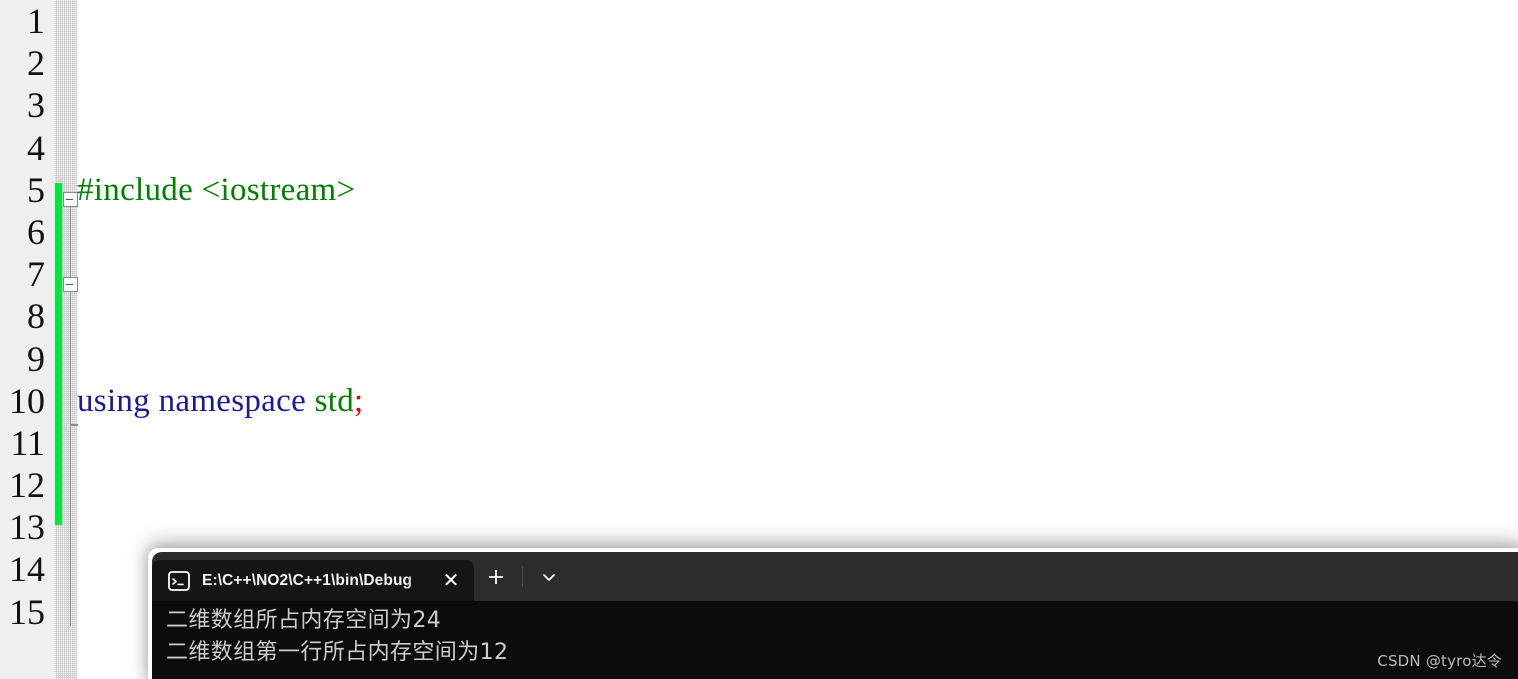 This screenshot has height=679, width=1518. Describe the element at coordinates (27, 611) in the screenshot. I see `line-number: 15` at that location.